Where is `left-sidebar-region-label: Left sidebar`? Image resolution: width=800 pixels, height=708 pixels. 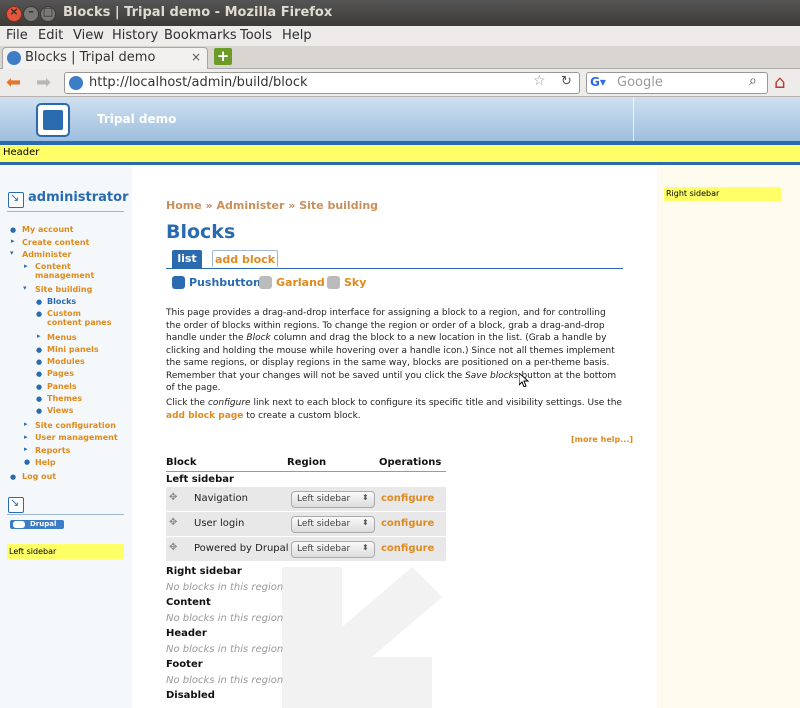
left-sidebar-region-label: Left sidebar is located at coordinates (33, 551).